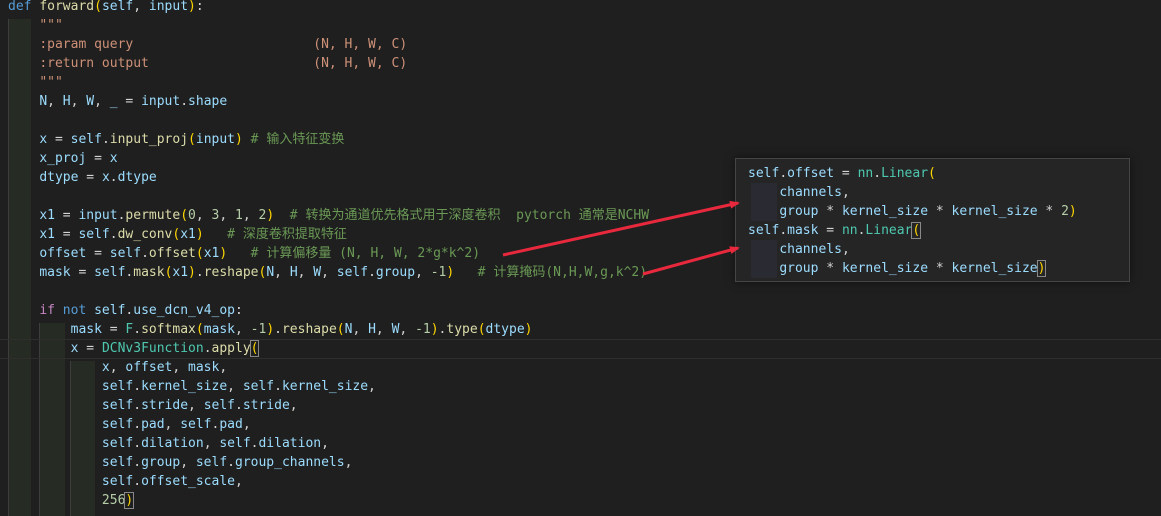 The image size is (1161, 516). I want to click on annotation-arrows, so click(621, 238).